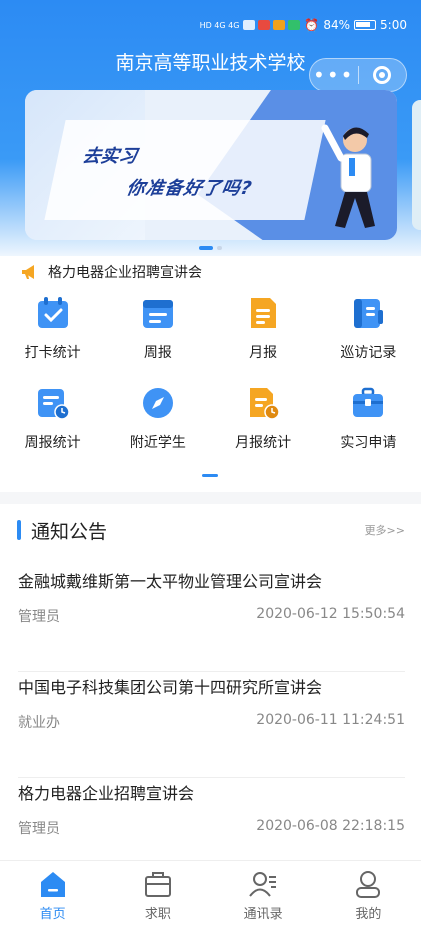 Image resolution: width=421 pixels, height=930 pixels. Describe the element at coordinates (210, 475) in the screenshot. I see `grid-page-indicator` at that location.